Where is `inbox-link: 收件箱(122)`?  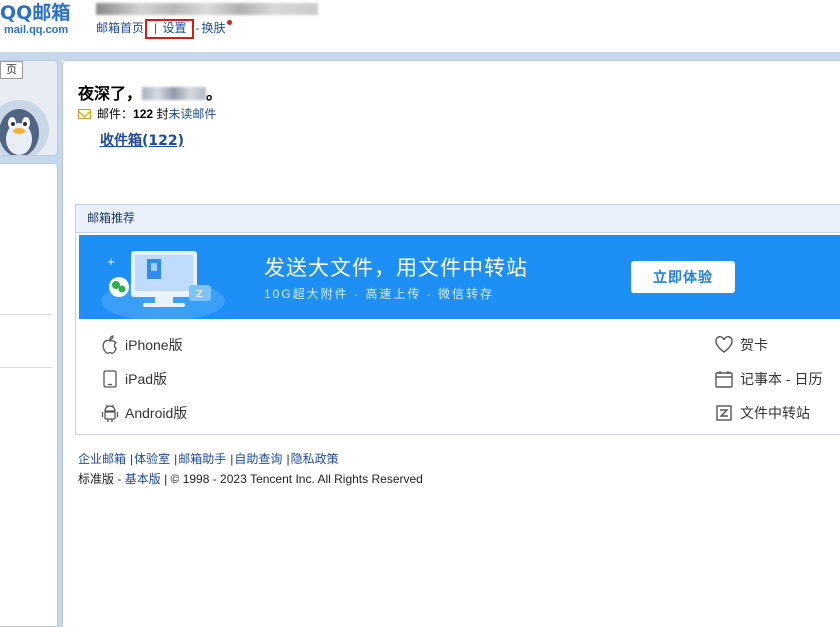 inbox-link: 收件箱(122) is located at coordinates (142, 140).